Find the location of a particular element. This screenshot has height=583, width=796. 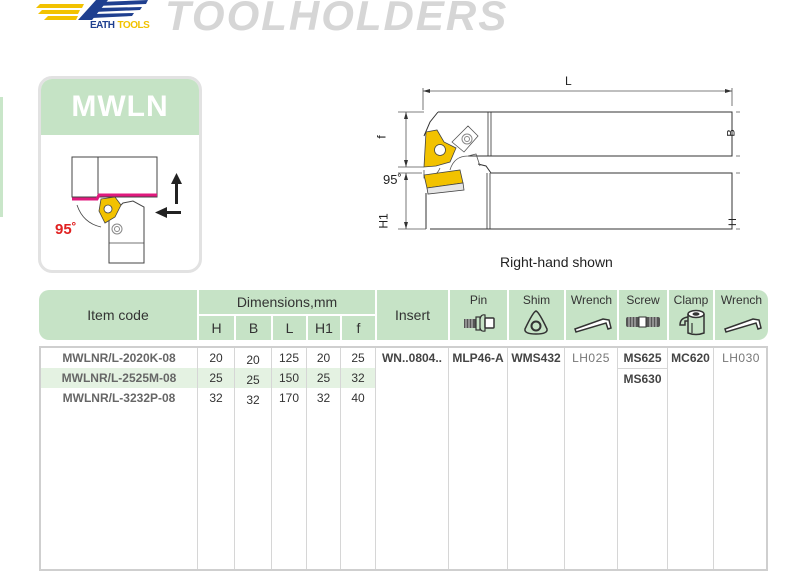

dim-label-H: H is located at coordinates (732, 222).